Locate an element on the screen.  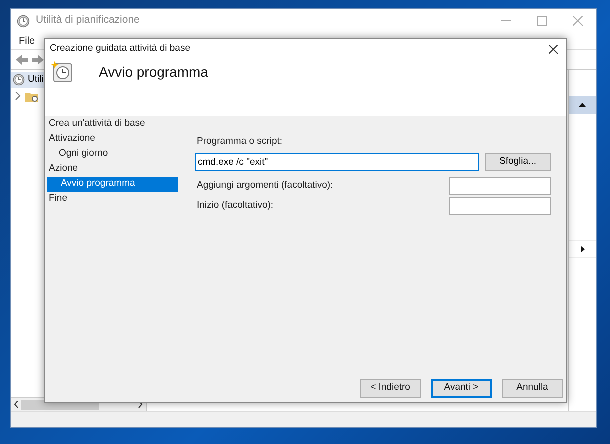
field-label: Aggiungi argomenti (facoltativo): is located at coordinates (265, 186).